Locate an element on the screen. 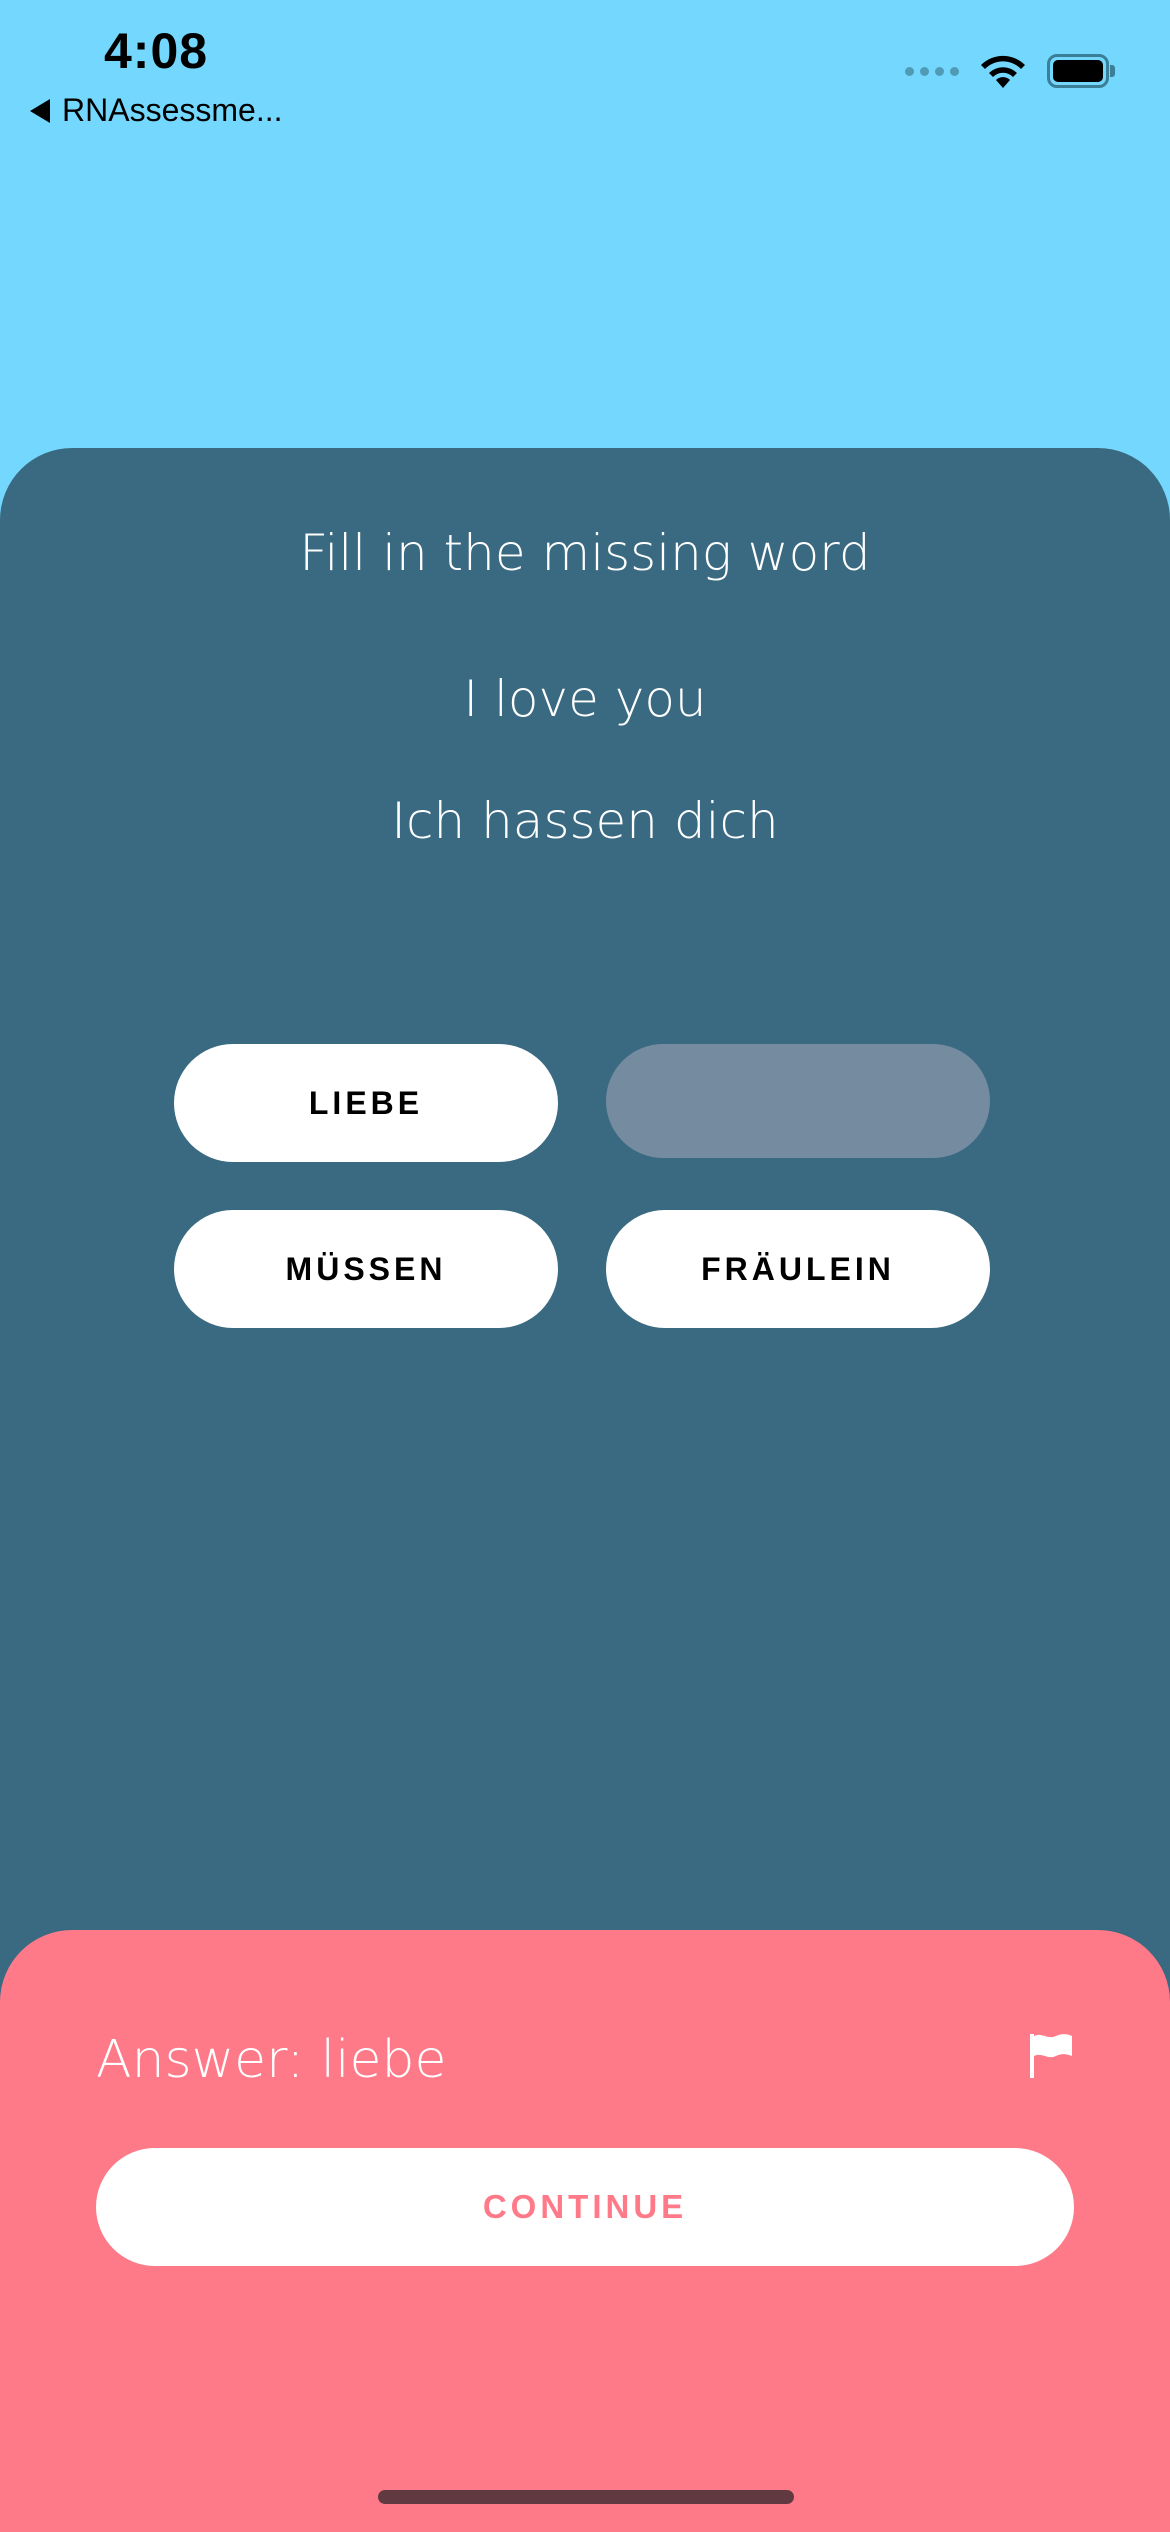  exercise-title: Fill in the missing word is located at coordinates (585, 553).